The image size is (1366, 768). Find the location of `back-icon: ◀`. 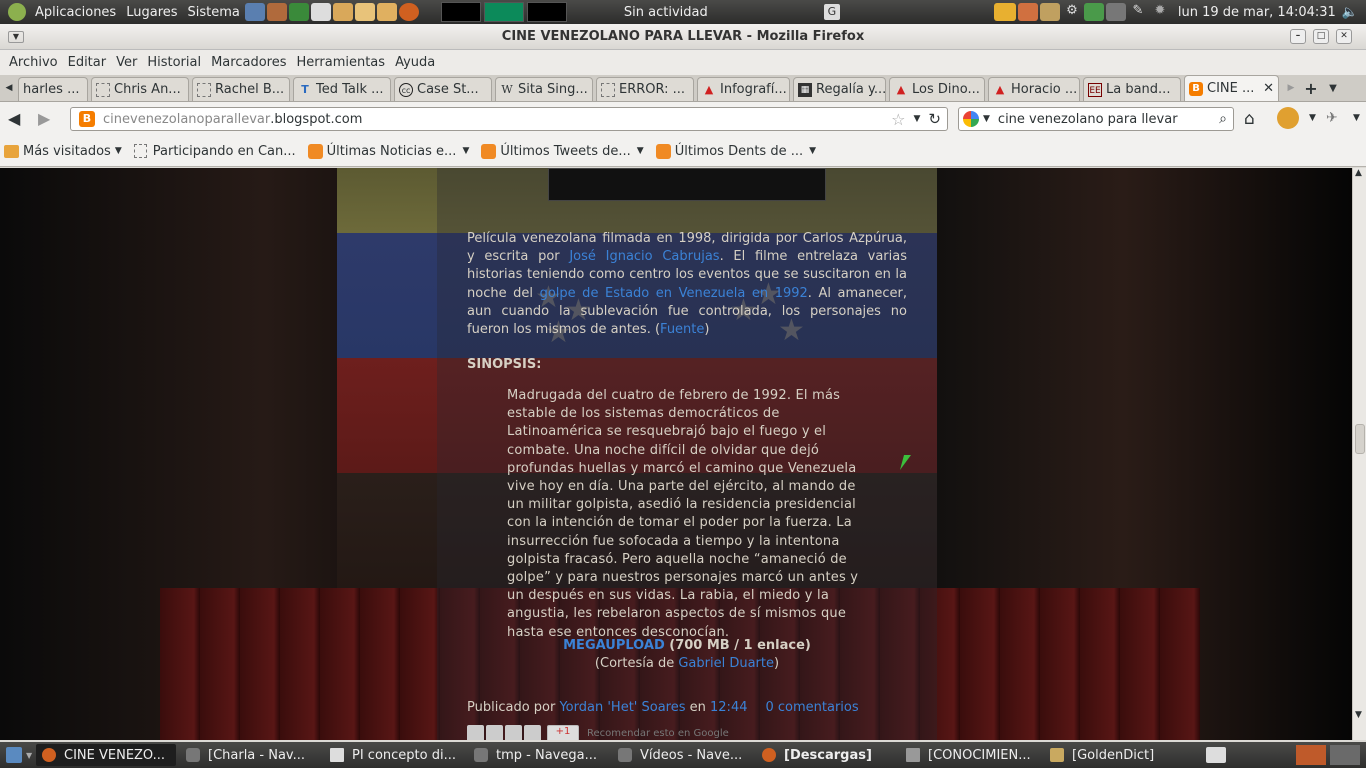

back-icon: ◀ is located at coordinates (14, 118).